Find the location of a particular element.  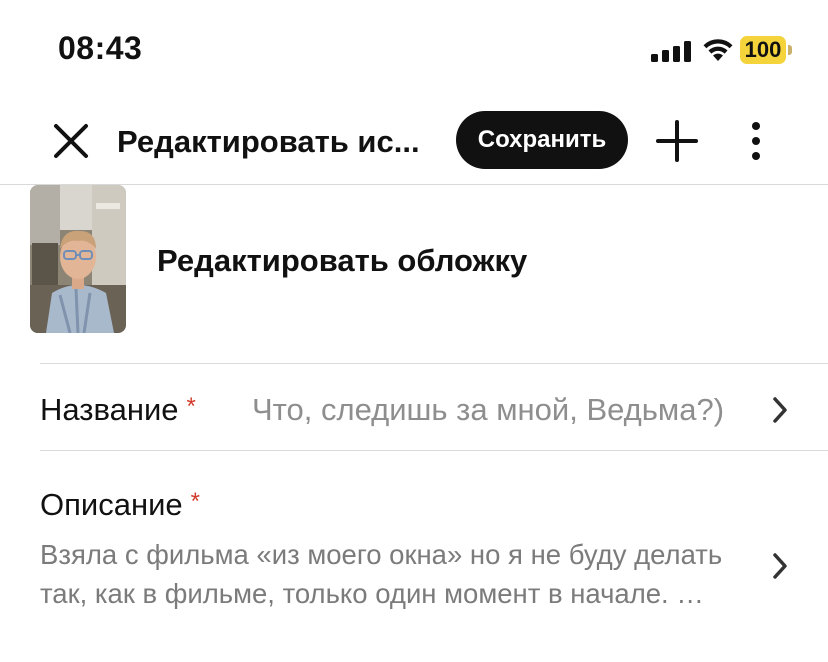

title-field-row: Название * Что, следишь за мной, Ведьма?) is located at coordinates (414, 407).